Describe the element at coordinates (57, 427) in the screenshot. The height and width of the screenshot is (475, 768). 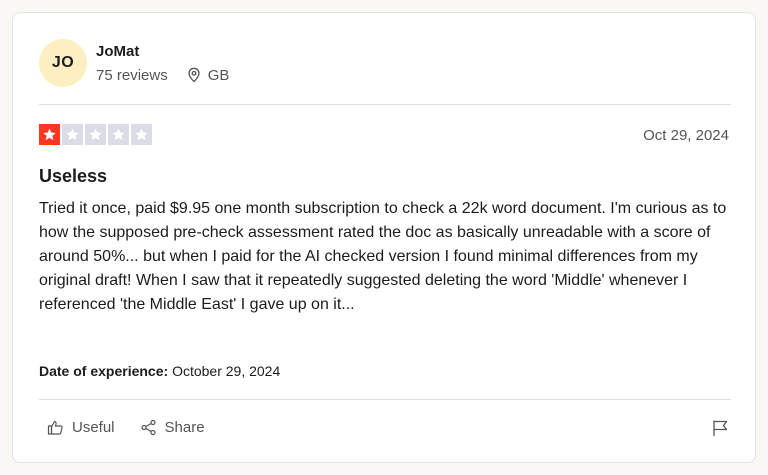
I see `thumbs-up-icon` at that location.